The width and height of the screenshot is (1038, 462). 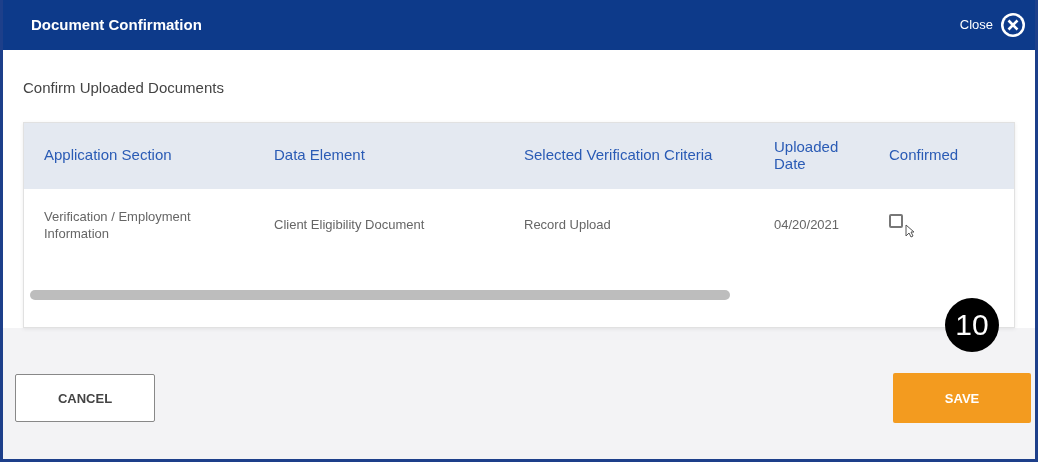 What do you see at coordinates (1013, 25) in the screenshot?
I see `close-icon` at bounding box center [1013, 25].